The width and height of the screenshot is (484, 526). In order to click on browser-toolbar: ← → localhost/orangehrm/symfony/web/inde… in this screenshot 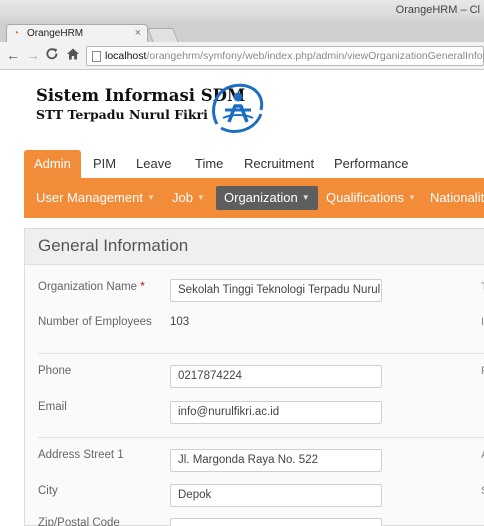, I will do `click(242, 56)`.